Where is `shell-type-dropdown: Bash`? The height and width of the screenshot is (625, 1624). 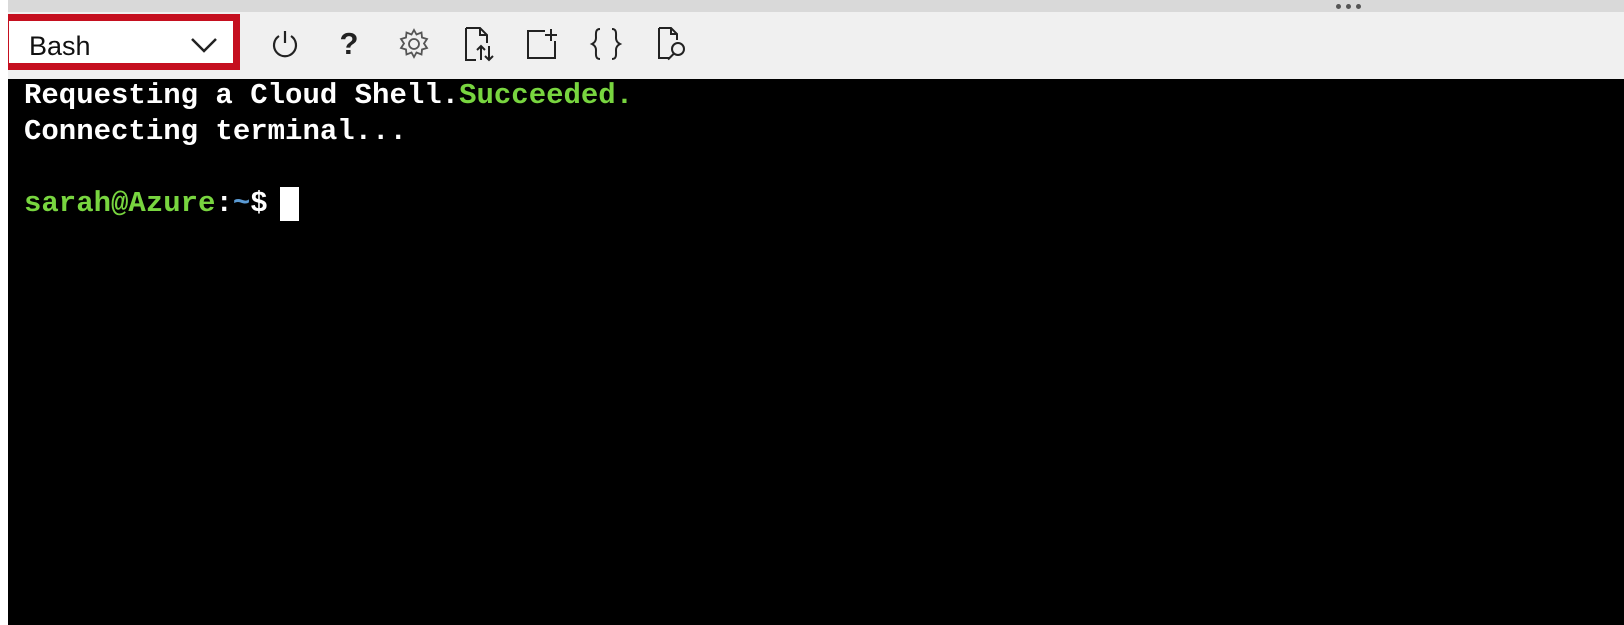
shell-type-dropdown: Bash is located at coordinates (124, 42).